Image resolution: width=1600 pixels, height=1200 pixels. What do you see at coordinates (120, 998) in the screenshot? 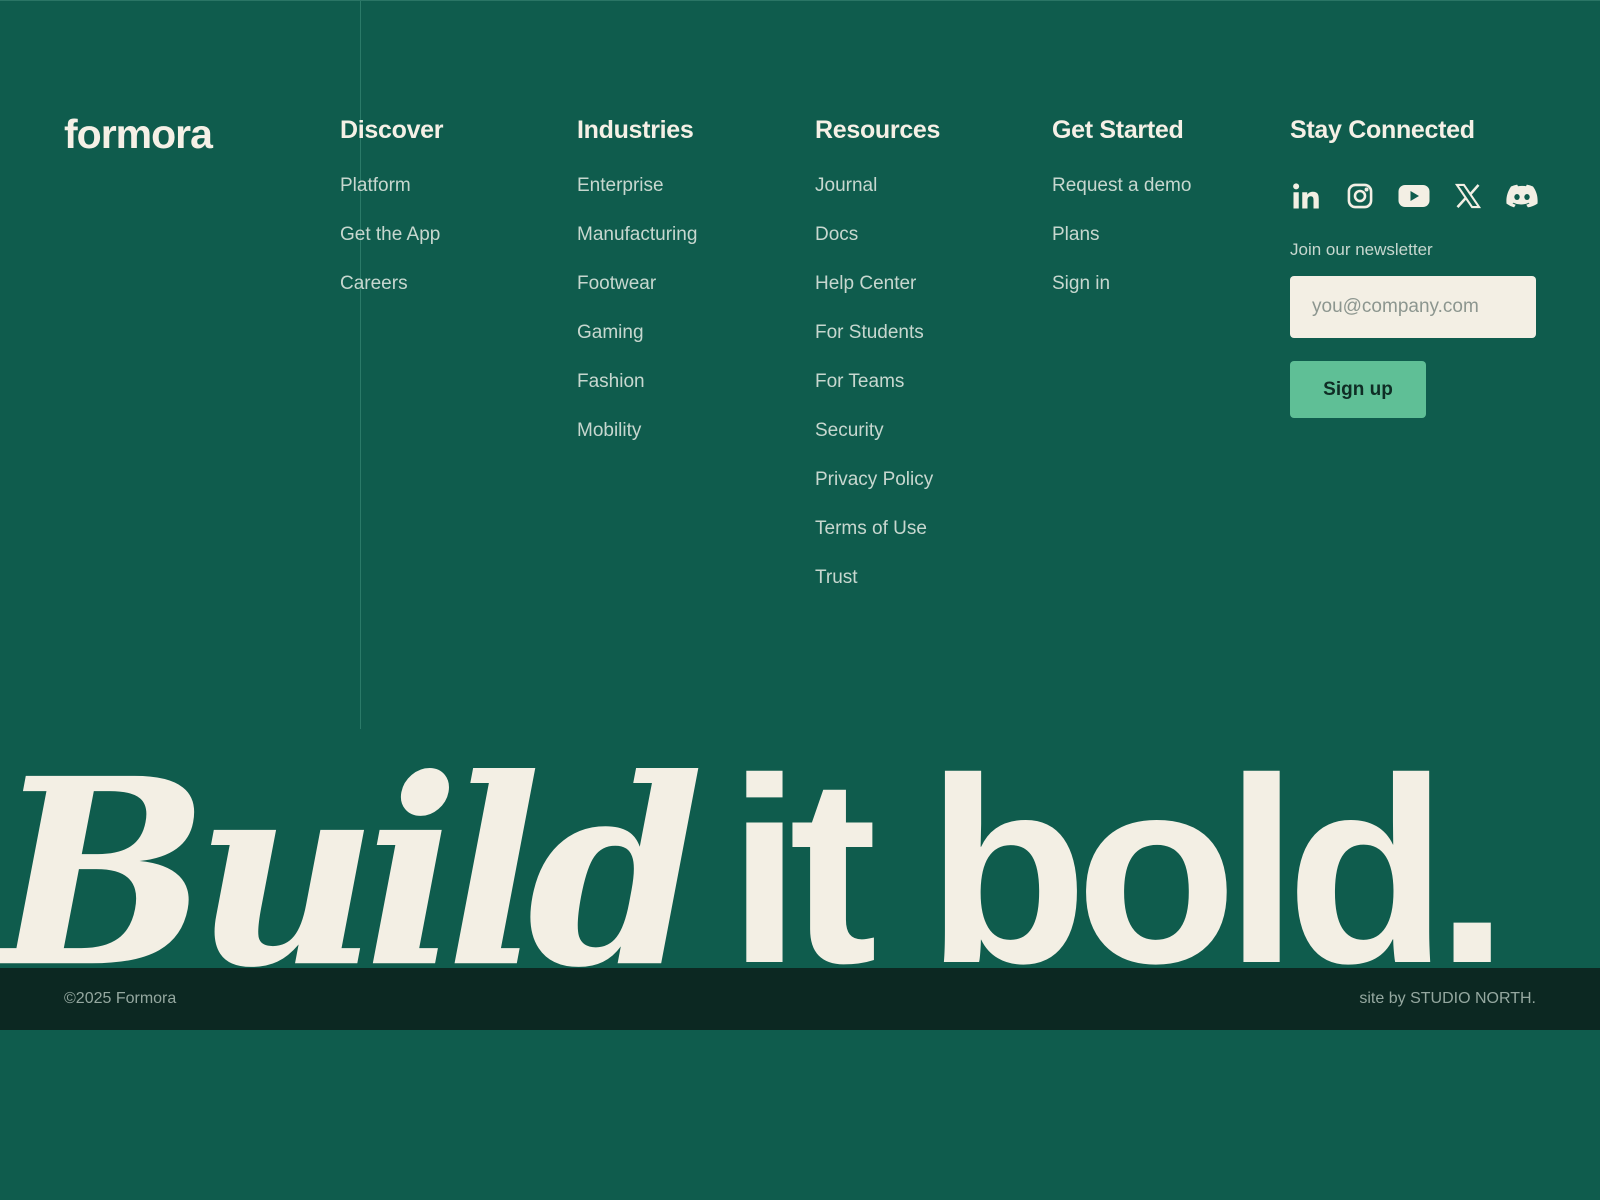
I see `copyright-text: ©2025 Formora` at bounding box center [120, 998].